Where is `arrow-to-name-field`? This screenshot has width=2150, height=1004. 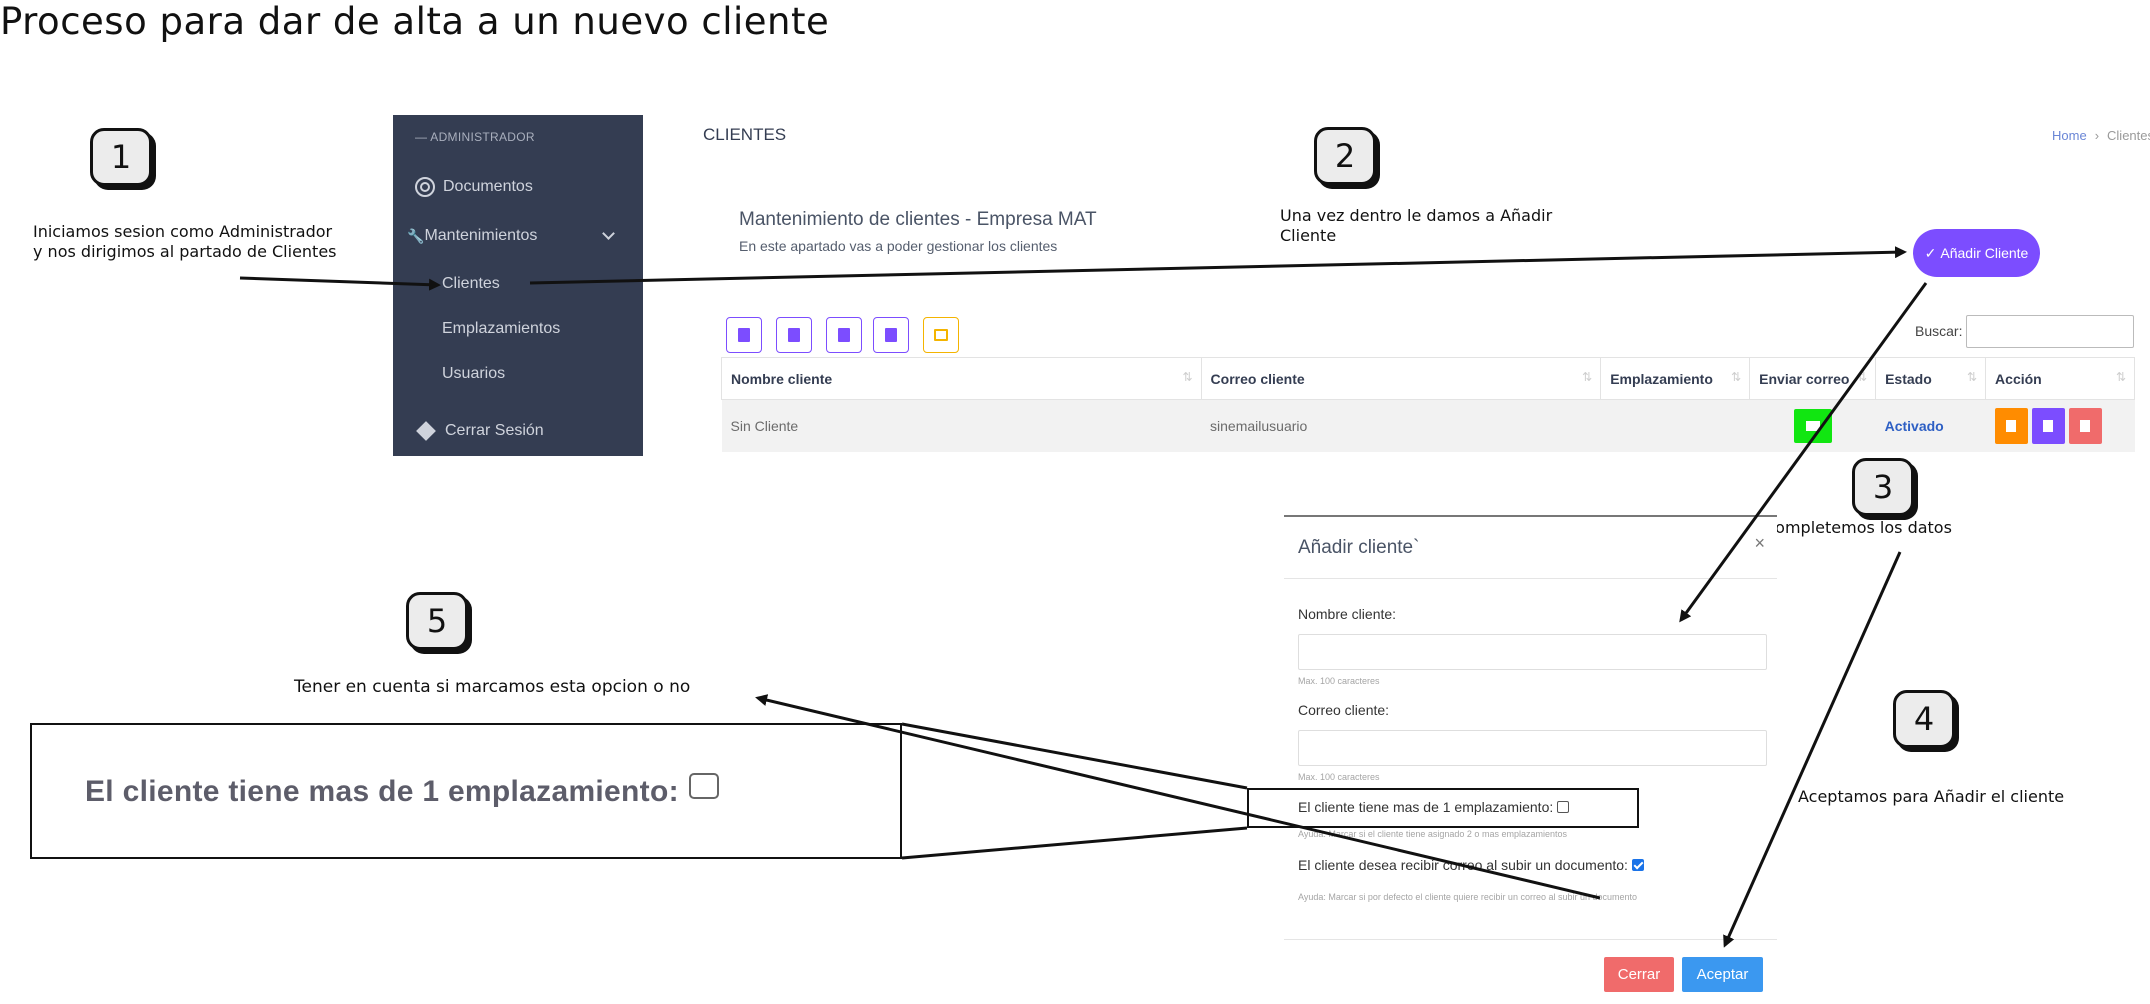 arrow-to-name-field is located at coordinates (1803, 452).